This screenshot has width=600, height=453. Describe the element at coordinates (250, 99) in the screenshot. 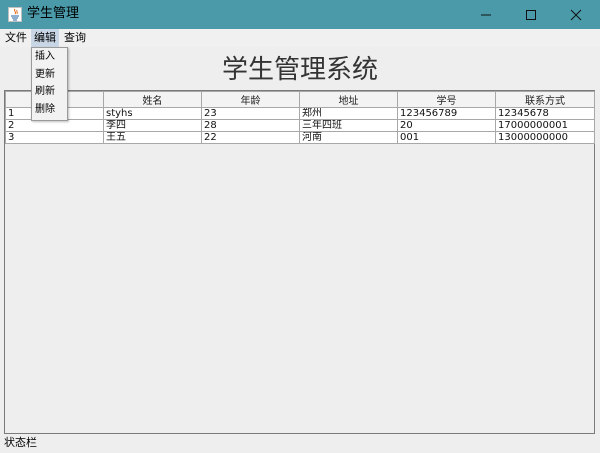

I see `column-header-age: 年龄` at that location.